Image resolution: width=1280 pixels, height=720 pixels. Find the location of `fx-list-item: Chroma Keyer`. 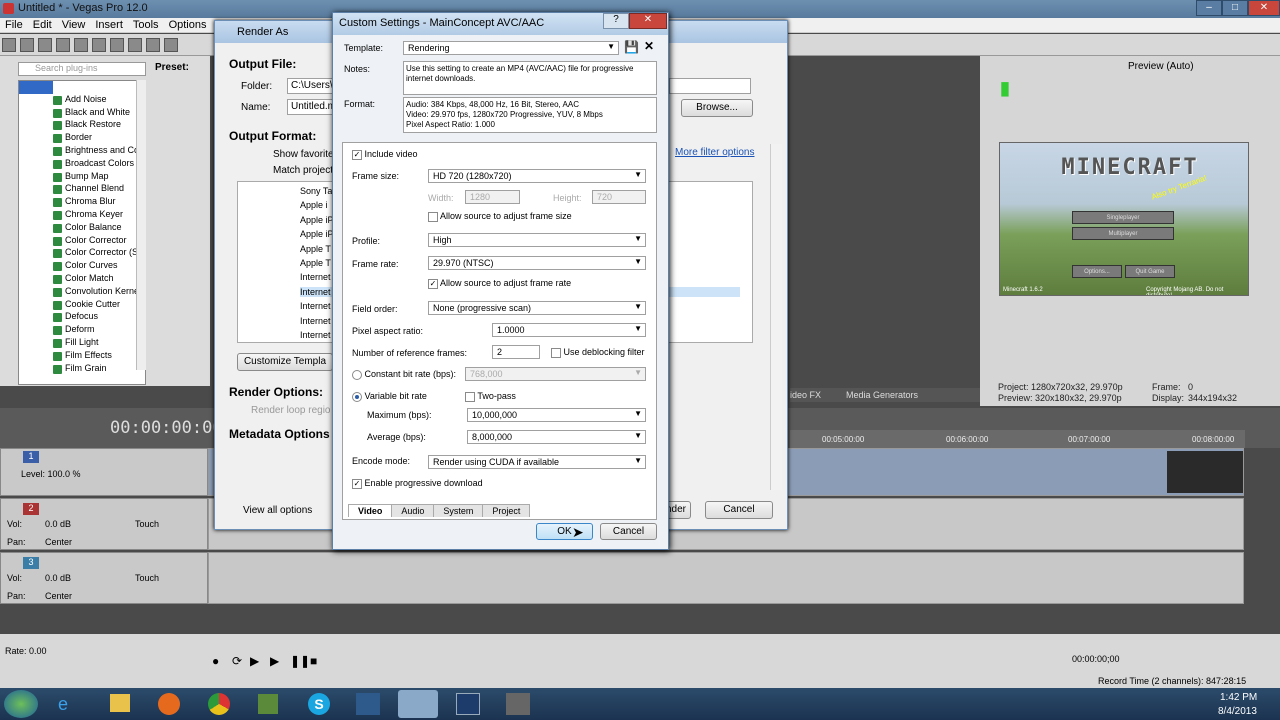

fx-list-item: Chroma Keyer is located at coordinates (82, 215).